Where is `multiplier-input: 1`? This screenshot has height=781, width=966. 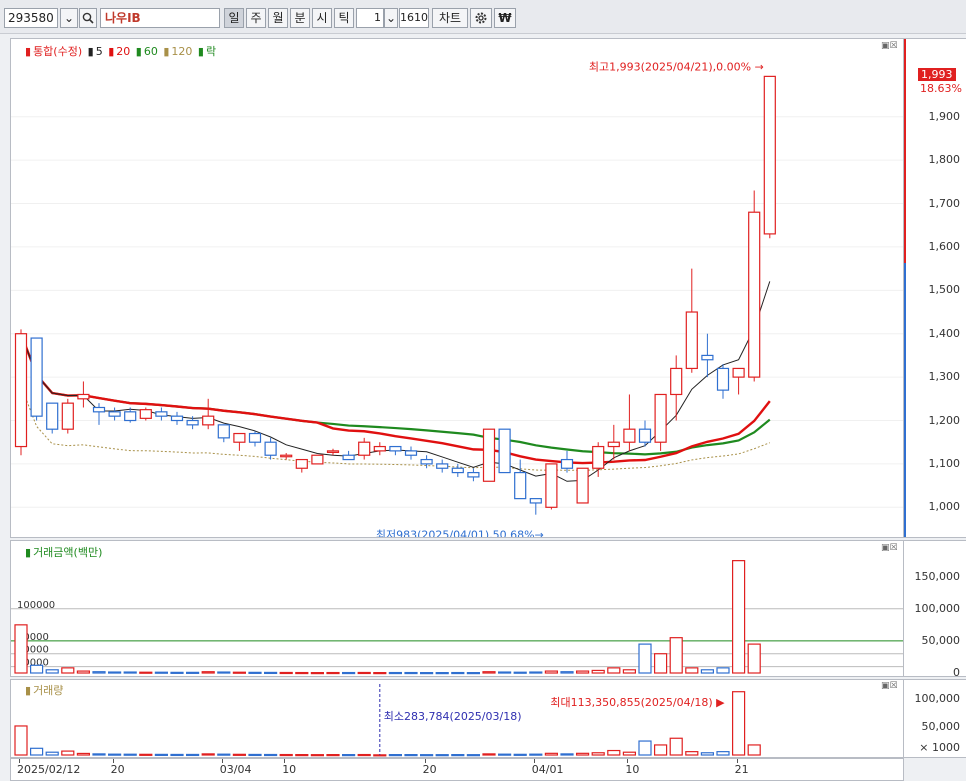
multiplier-input: 1 is located at coordinates (370, 18).